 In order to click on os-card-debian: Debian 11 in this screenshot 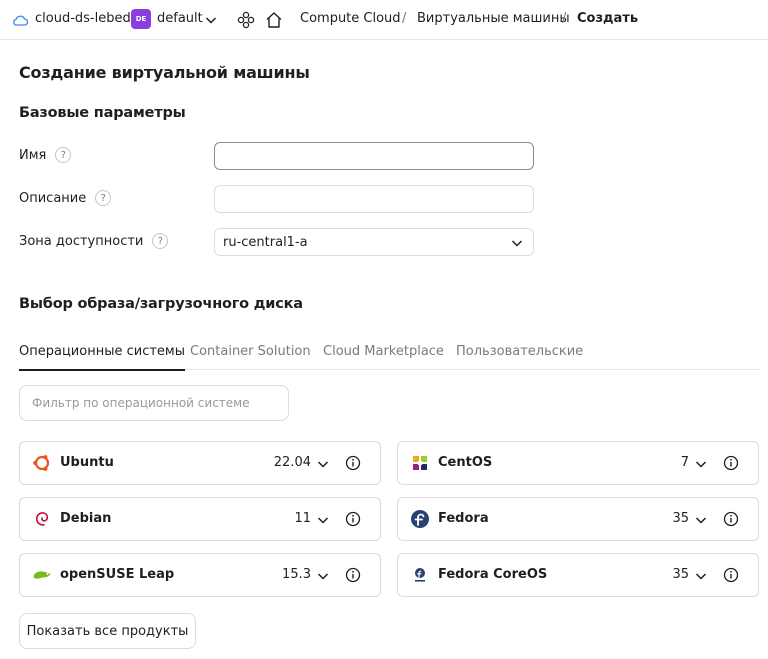, I will do `click(200, 519)`.